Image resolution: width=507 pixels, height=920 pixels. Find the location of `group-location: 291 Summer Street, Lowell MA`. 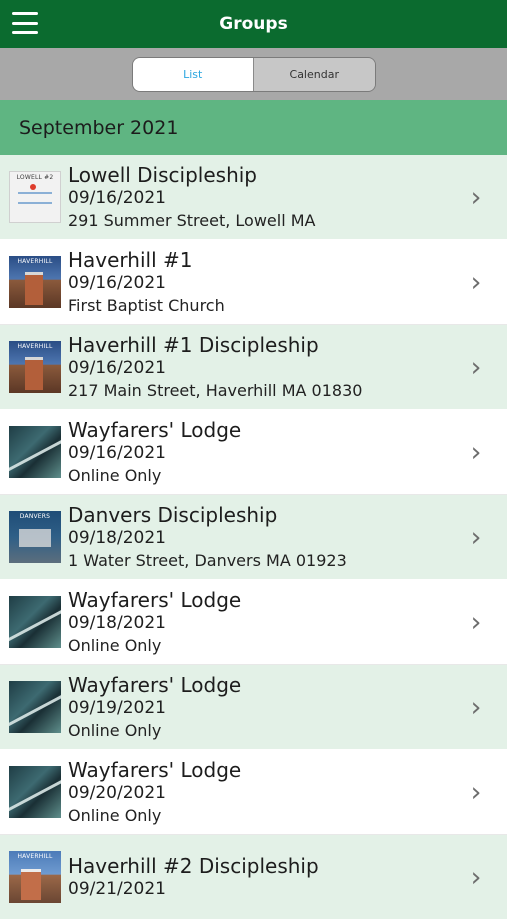

group-location: 291 Summer Street, Lowell MA is located at coordinates (192, 220).